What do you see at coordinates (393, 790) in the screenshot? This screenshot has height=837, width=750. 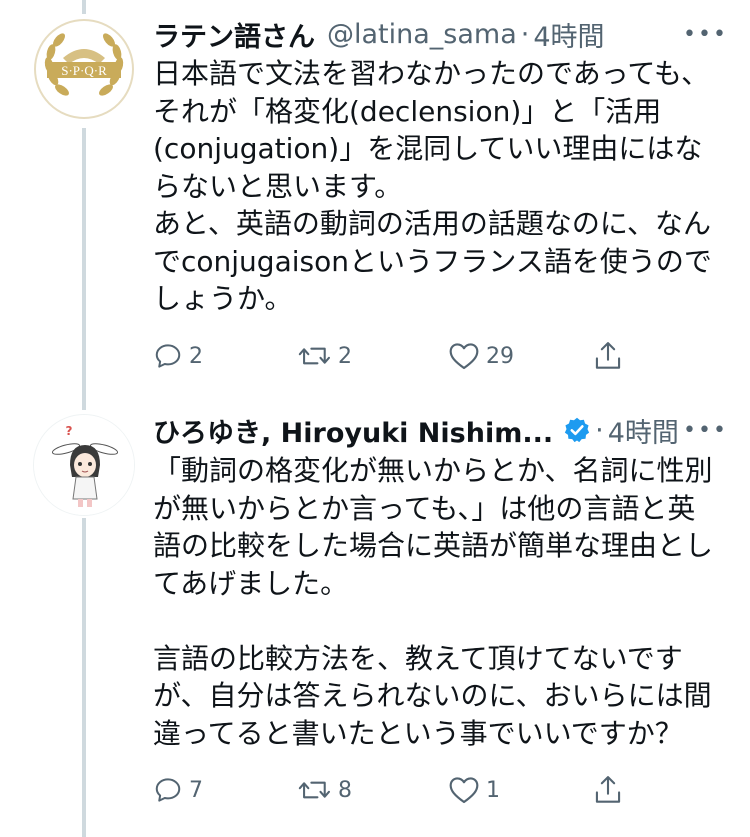 I see `tweet-actions: 7 8 1` at bounding box center [393, 790].